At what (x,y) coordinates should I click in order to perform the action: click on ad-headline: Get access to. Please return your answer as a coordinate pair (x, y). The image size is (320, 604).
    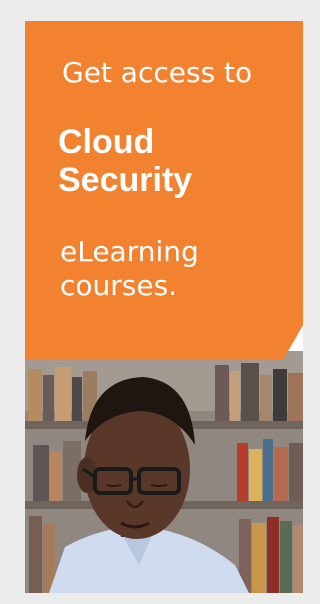
    Looking at the image, I should click on (157, 72).